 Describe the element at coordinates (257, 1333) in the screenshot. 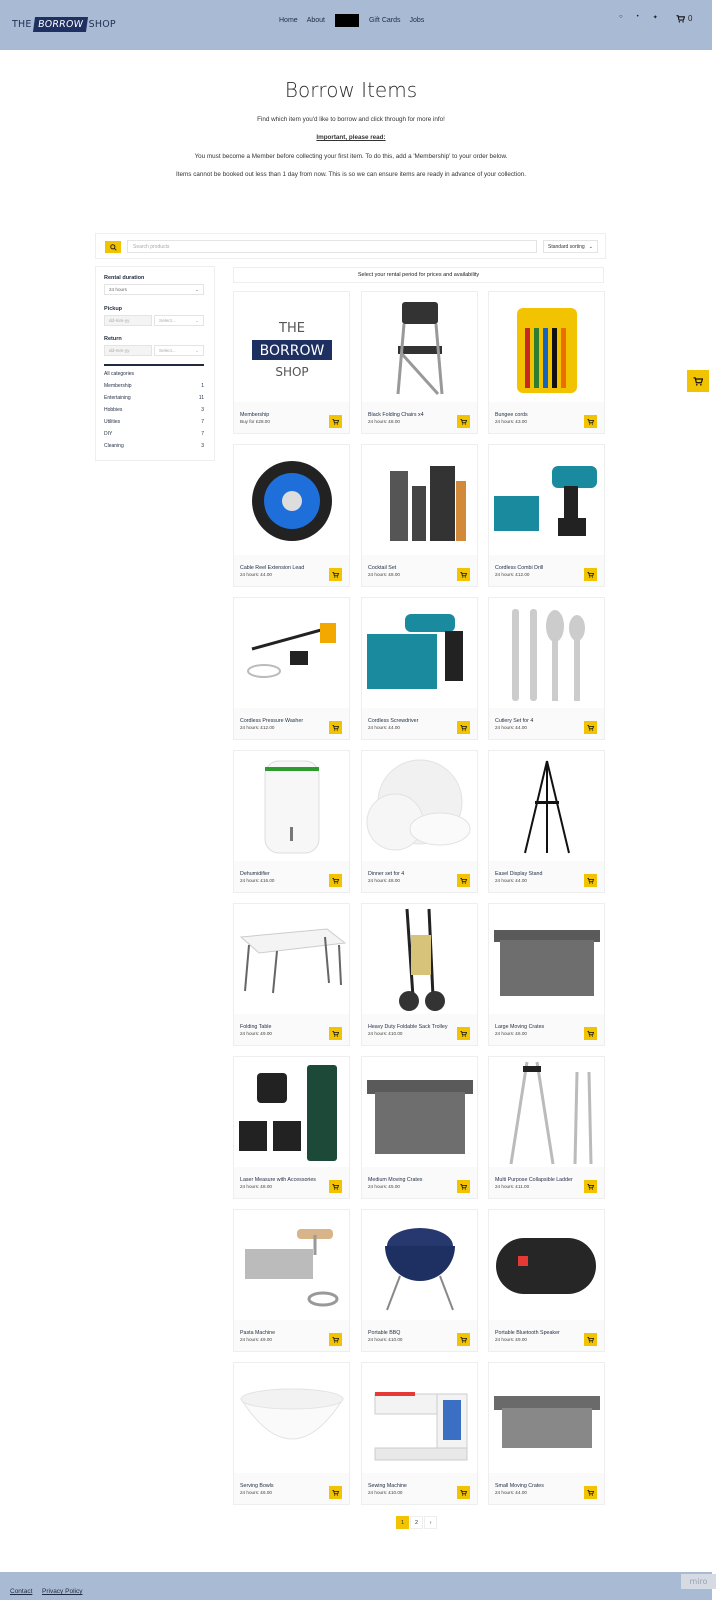

I see `product-name: Pasta Machine` at that location.